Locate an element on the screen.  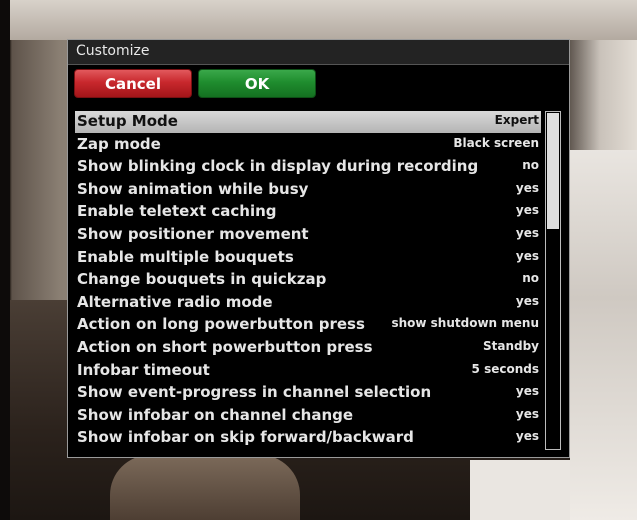
setting-label: Show animation while busy is located at coordinates (193, 189).